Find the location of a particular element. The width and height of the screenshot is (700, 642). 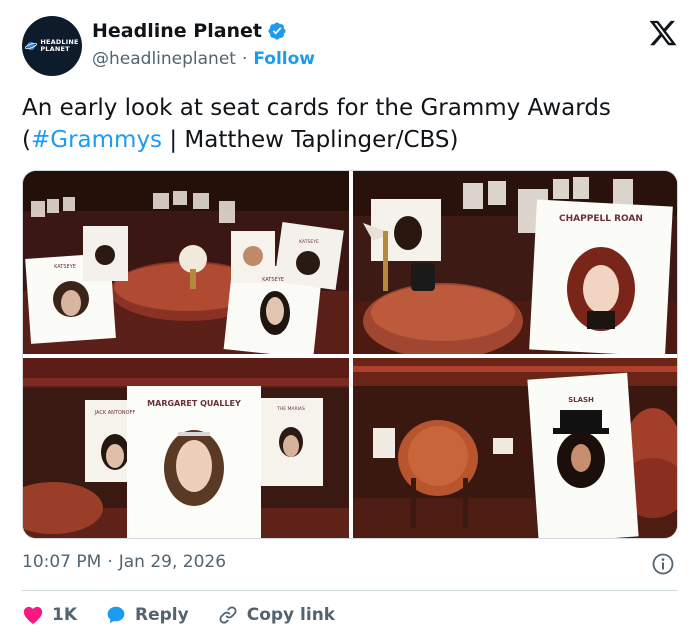

planet-icon is located at coordinates (31, 46).